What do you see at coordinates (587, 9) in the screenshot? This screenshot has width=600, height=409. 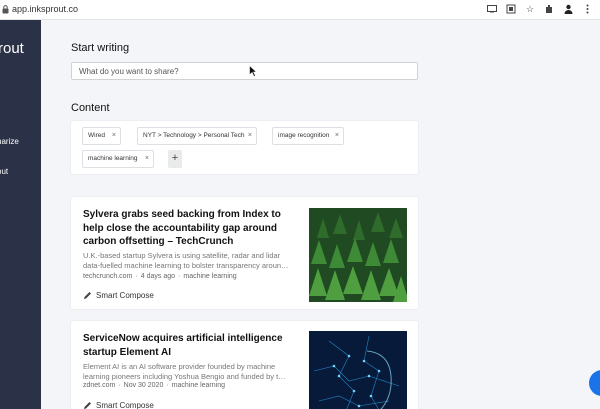 I see `menu-icon` at bounding box center [587, 9].